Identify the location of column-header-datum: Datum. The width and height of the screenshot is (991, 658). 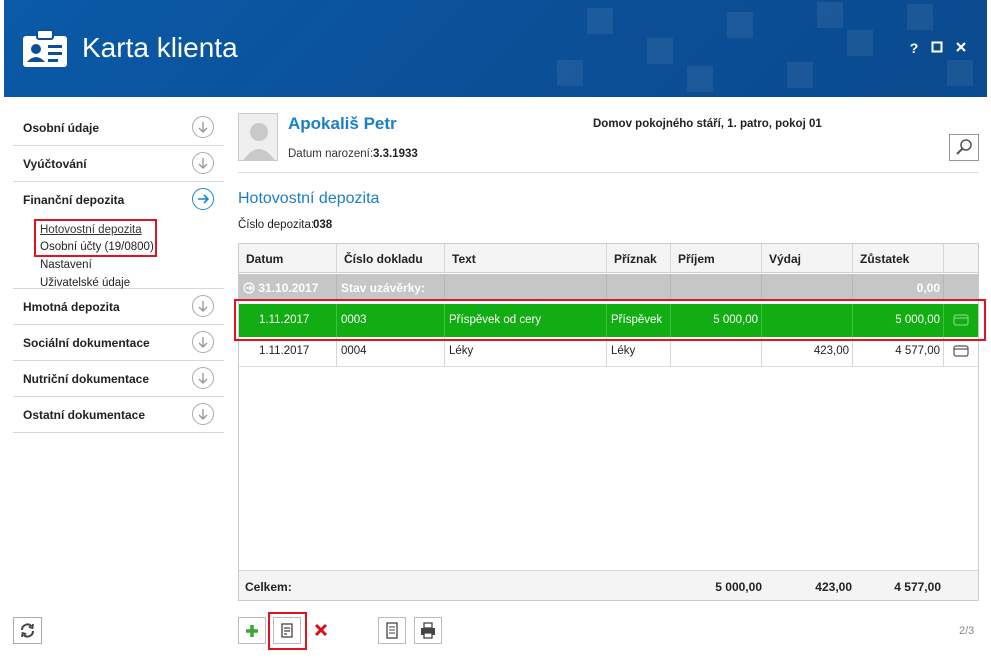
(288, 258).